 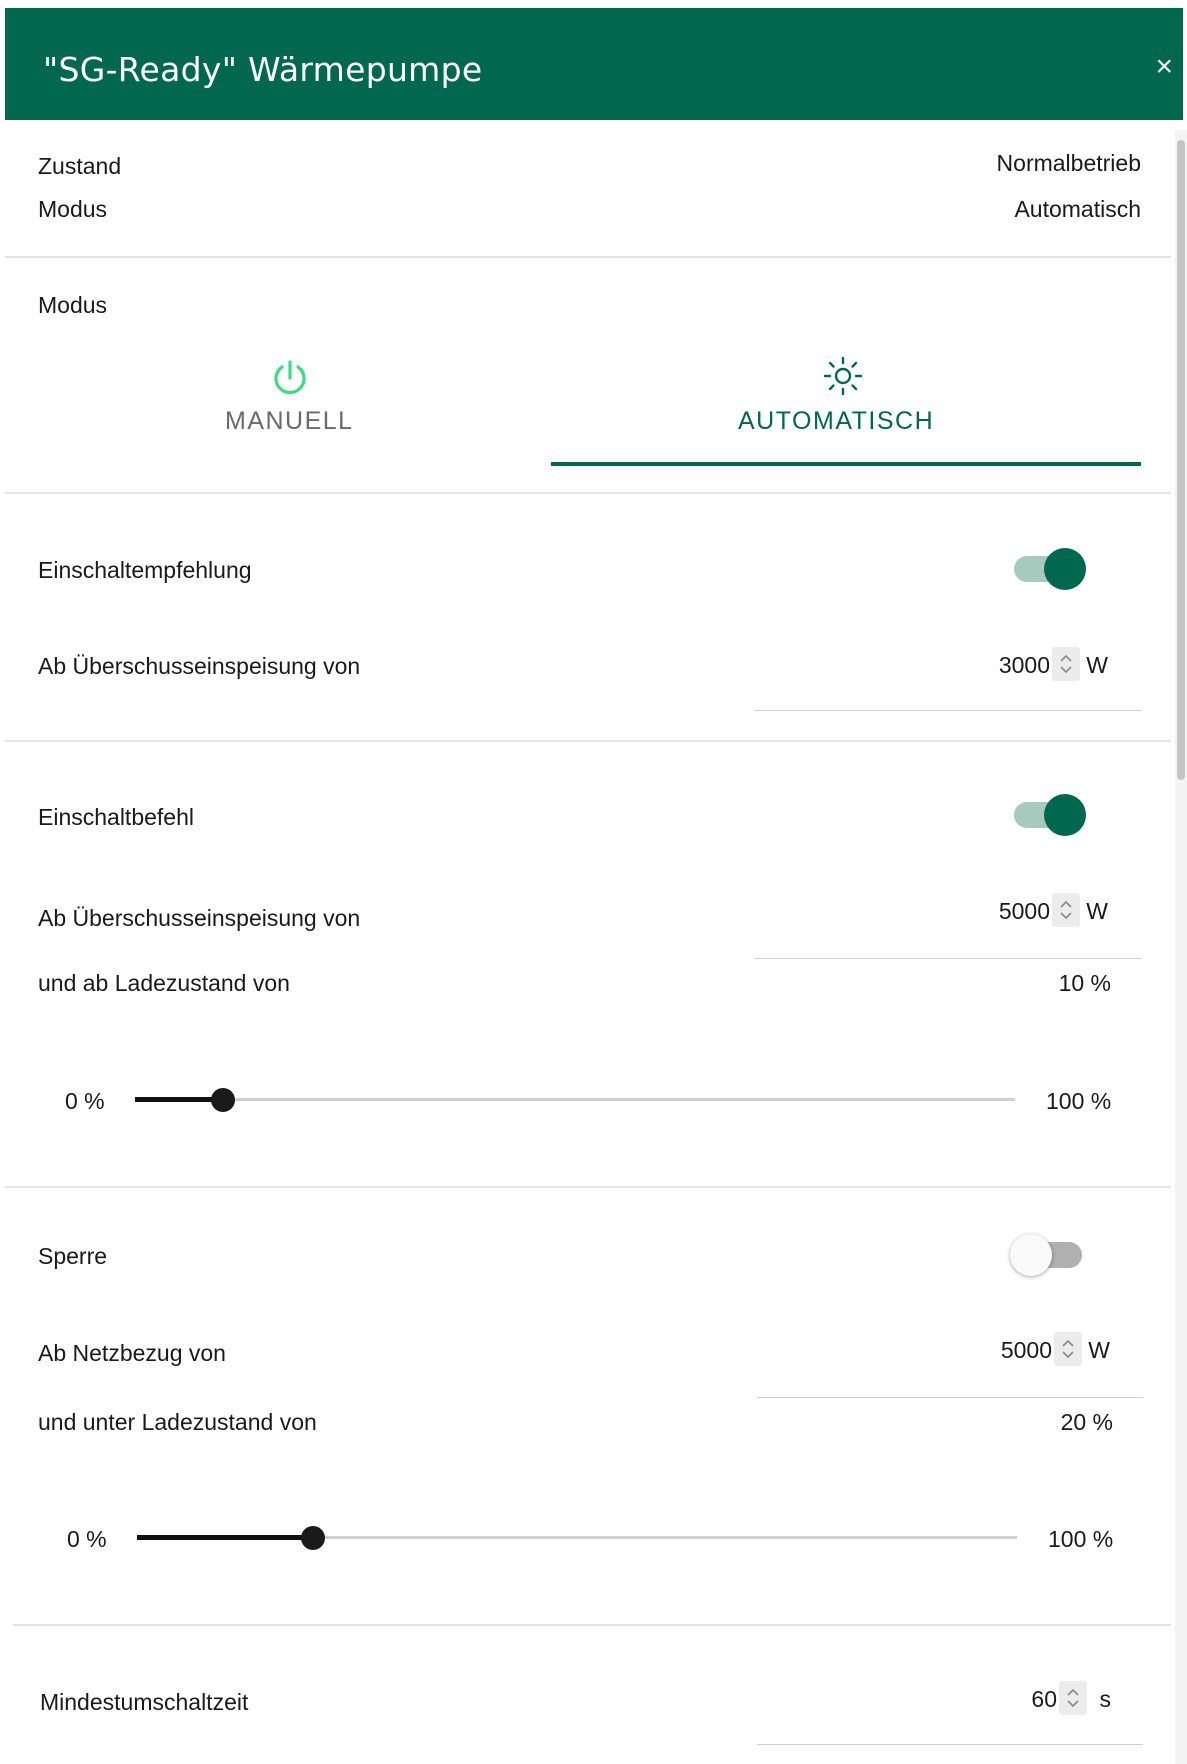 I want to click on modus-label: Modus, so click(x=73, y=209).